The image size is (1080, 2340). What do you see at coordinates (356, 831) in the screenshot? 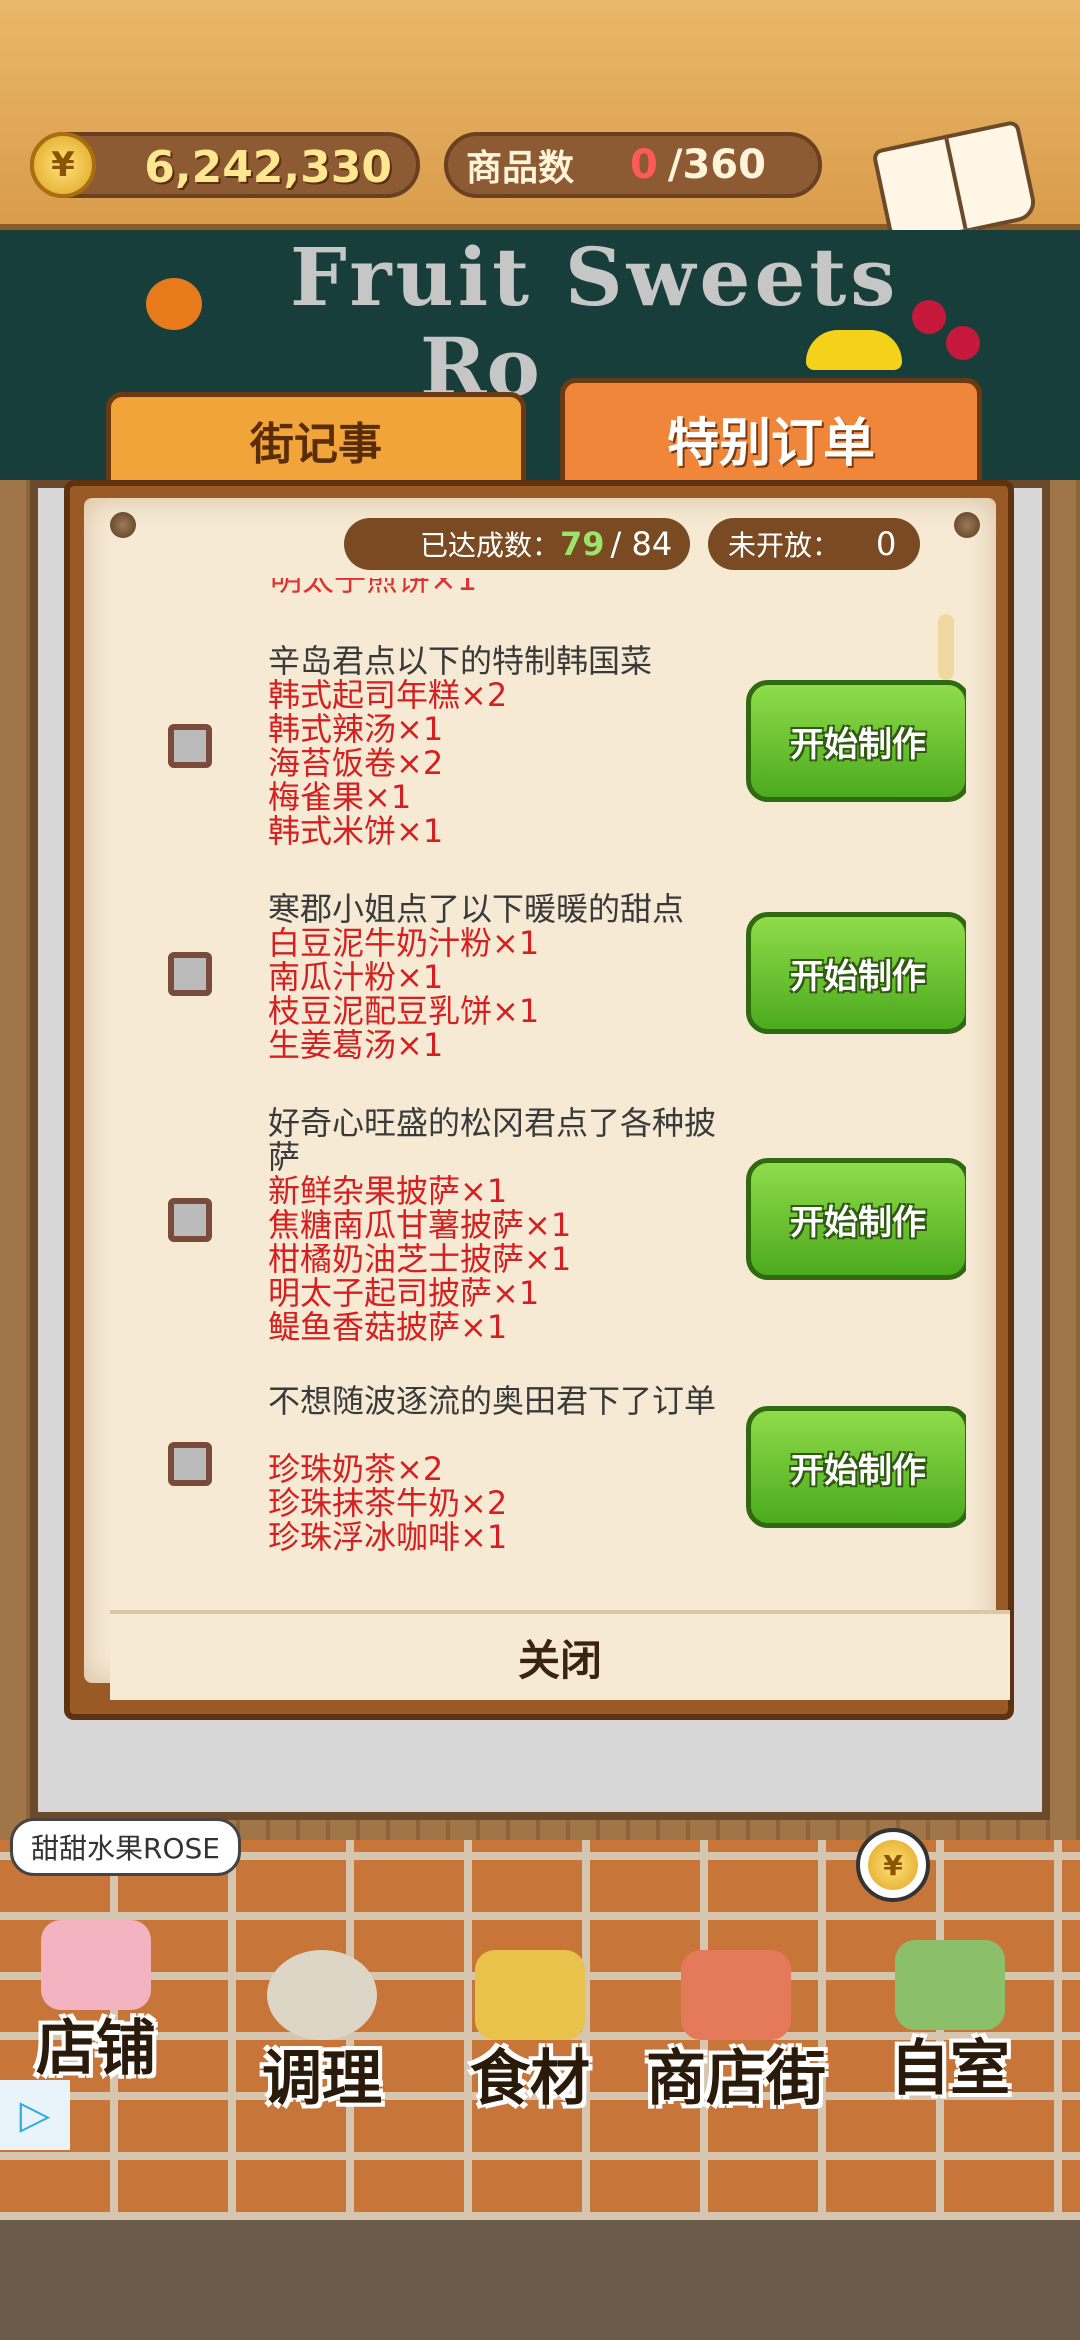
I see `order-item: 韩式米饼×1` at bounding box center [356, 831].